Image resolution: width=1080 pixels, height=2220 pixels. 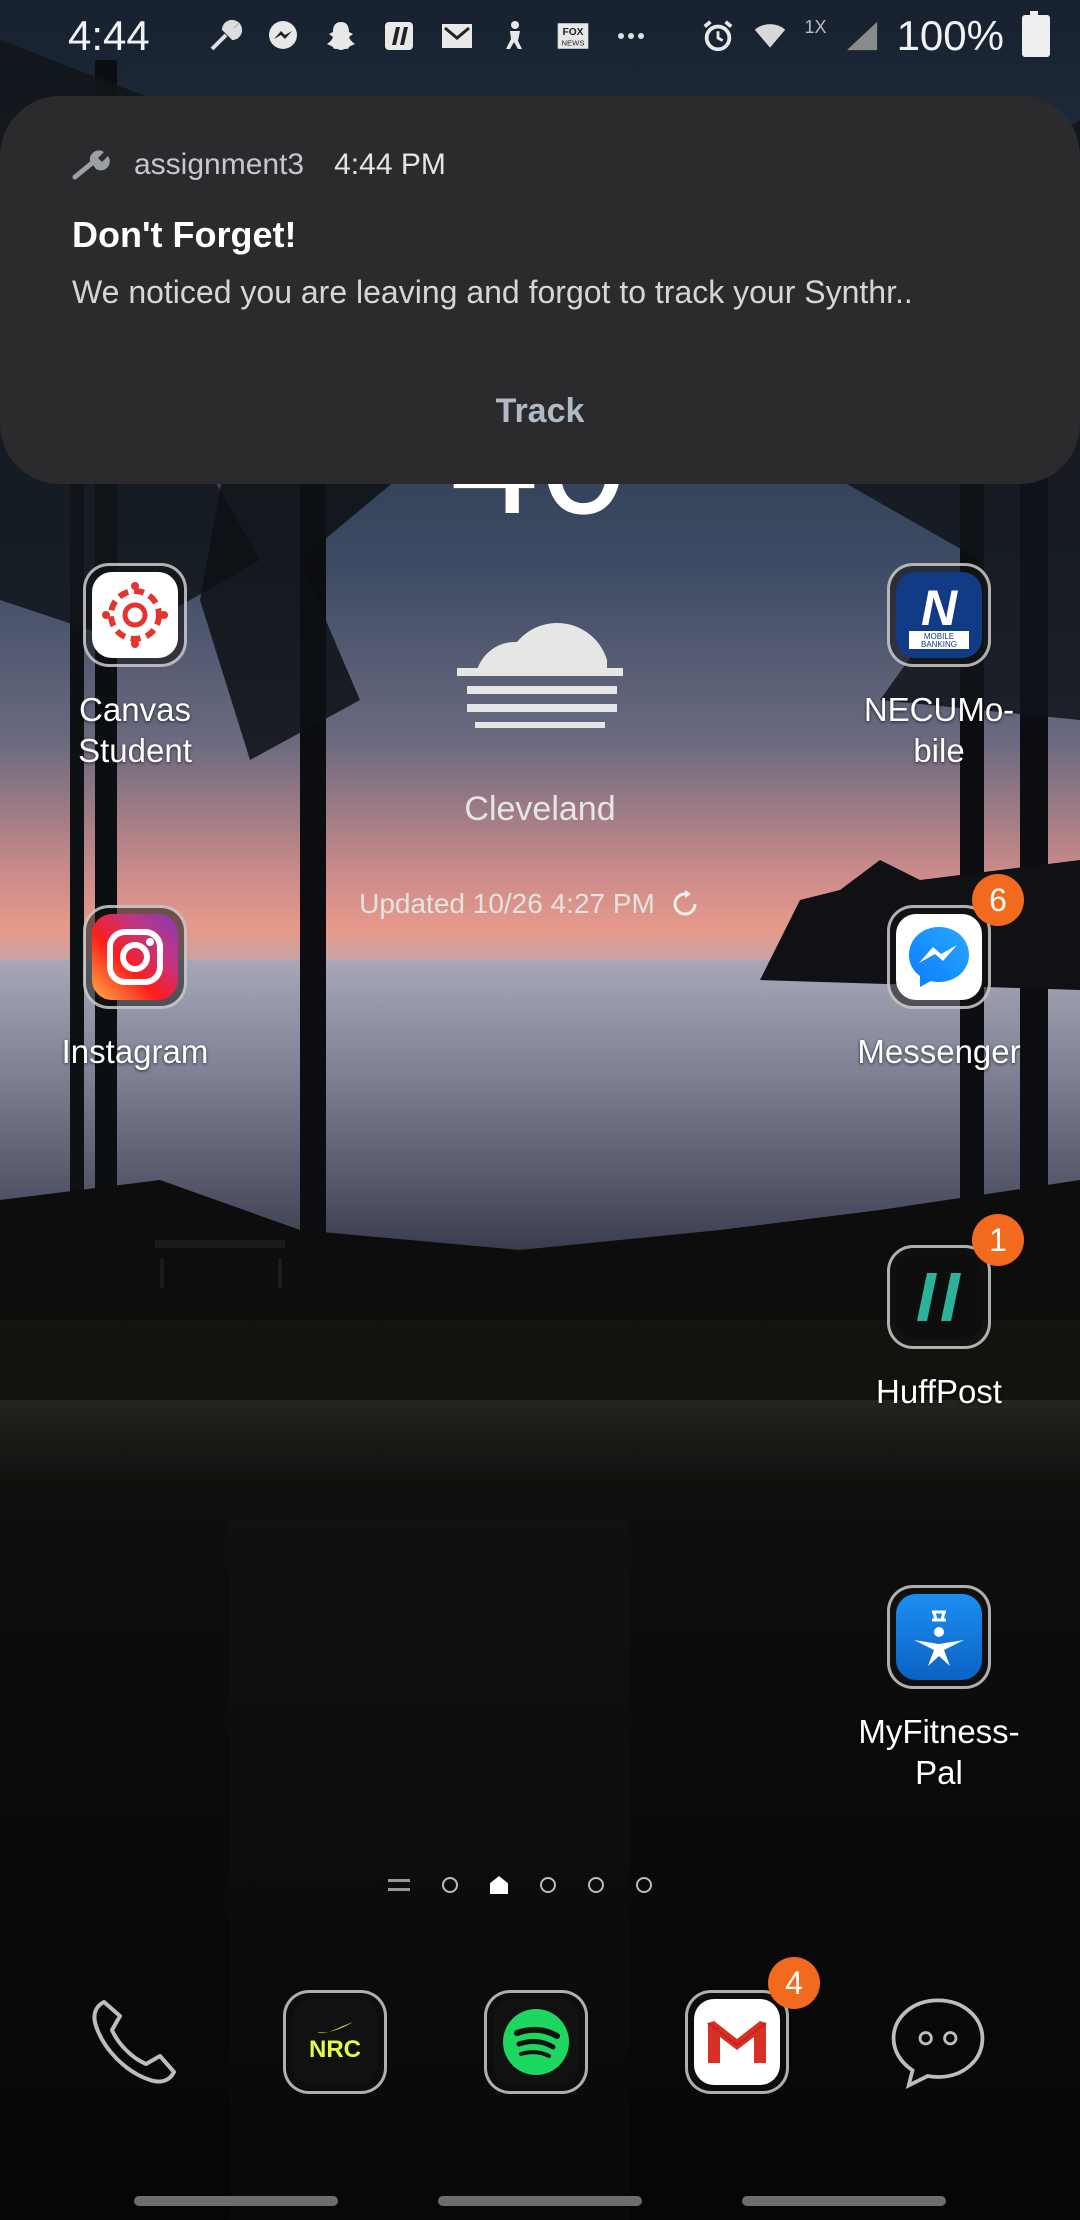 I want to click on navigation-bar, so click(x=540, y=2203).